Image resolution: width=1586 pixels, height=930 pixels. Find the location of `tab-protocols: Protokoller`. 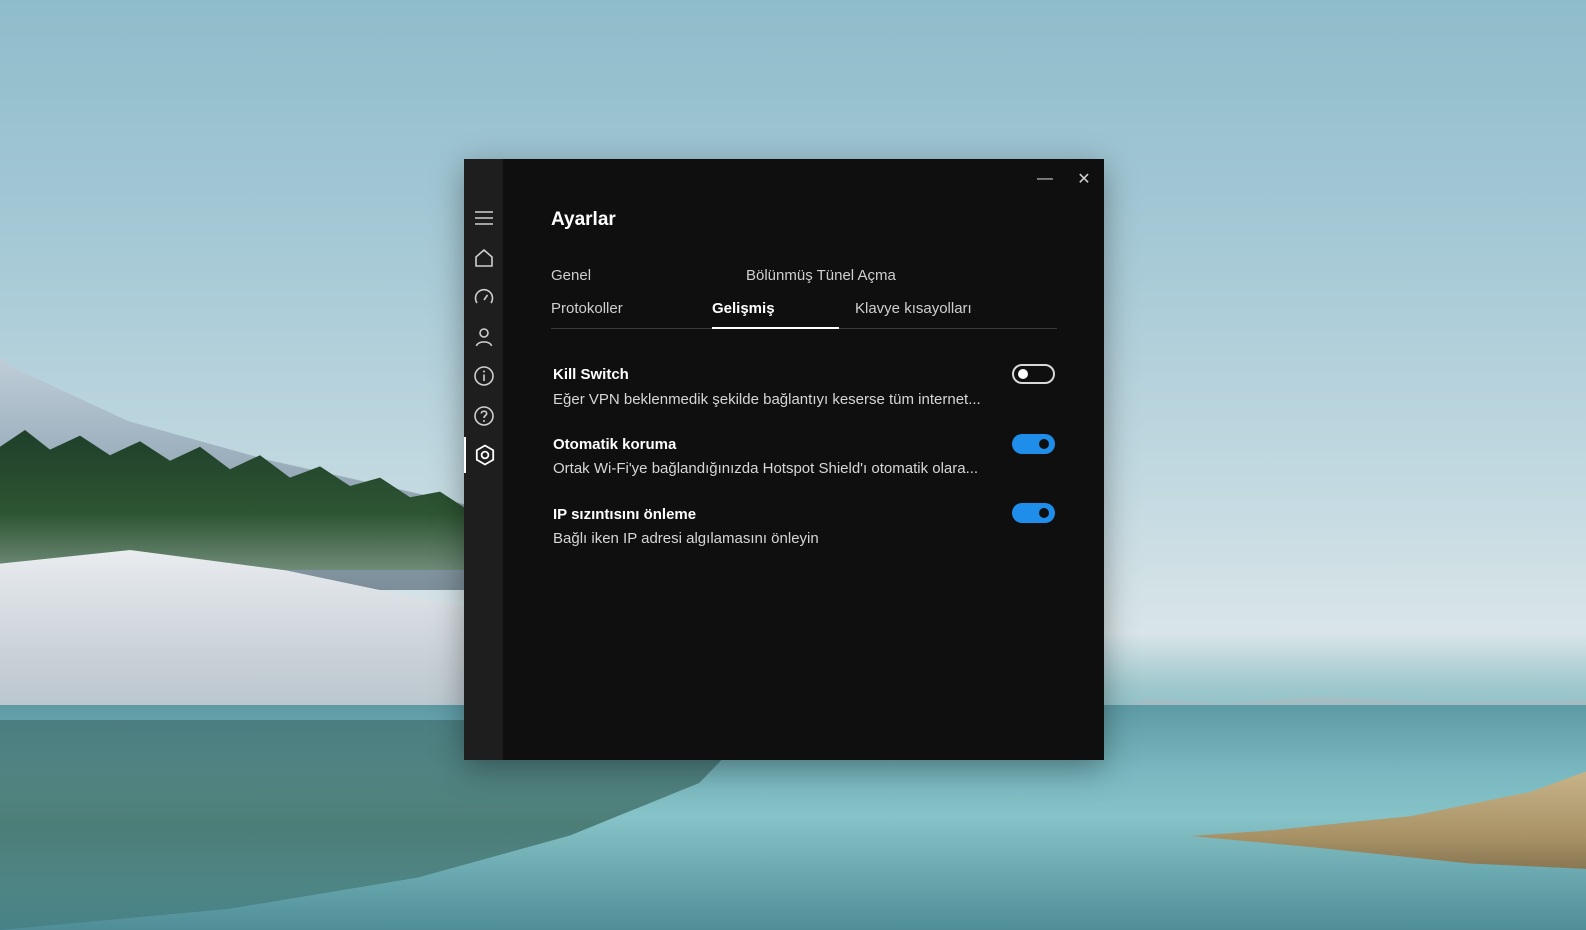

tab-protocols: Protokoller is located at coordinates (587, 308).